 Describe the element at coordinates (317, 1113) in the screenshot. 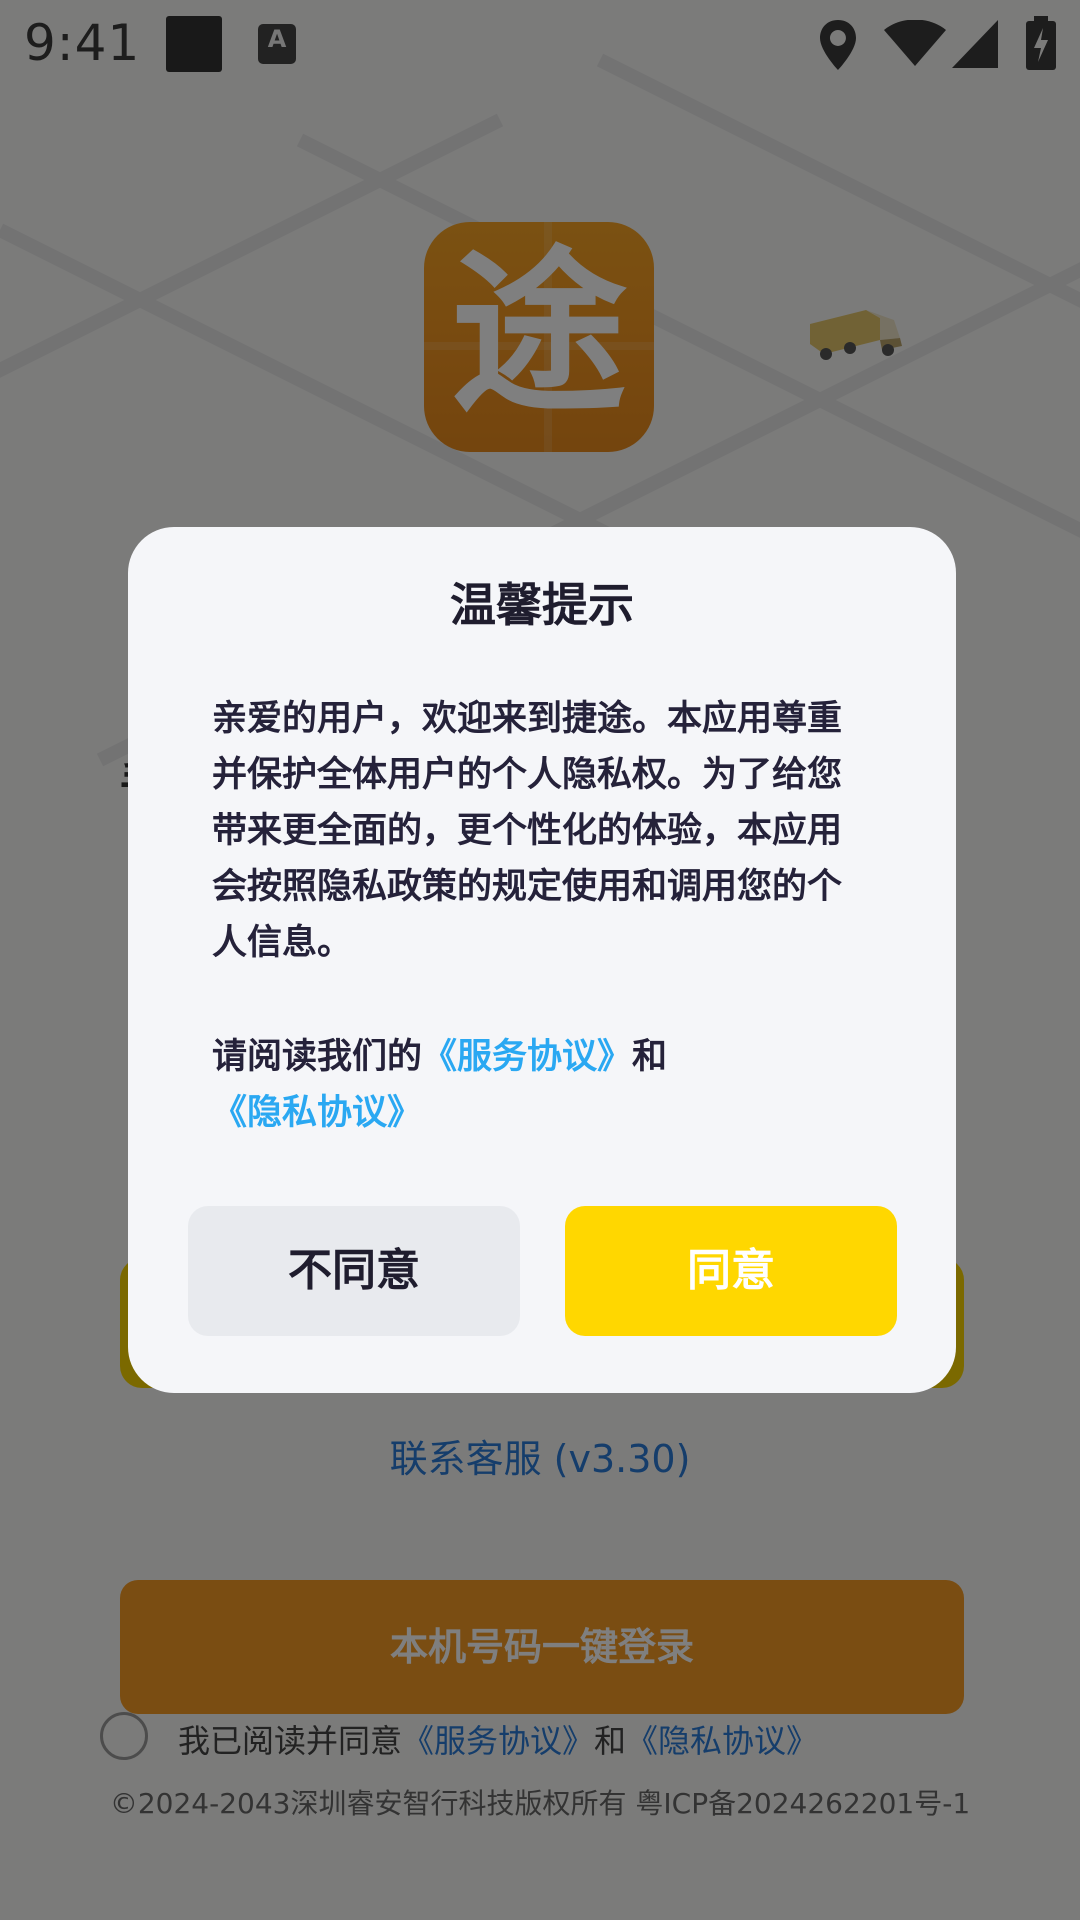

I see `dialog-privacy-link: 《隐私协议》` at that location.